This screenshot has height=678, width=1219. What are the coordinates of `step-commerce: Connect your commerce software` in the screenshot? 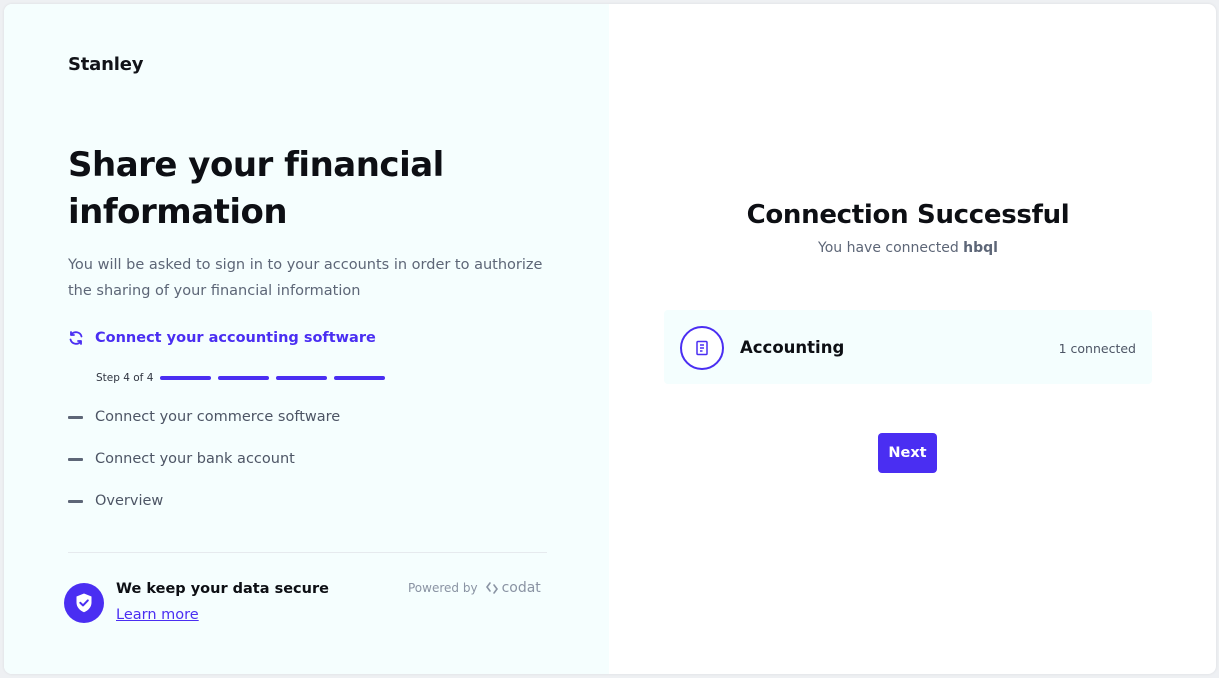 It's located at (204, 417).